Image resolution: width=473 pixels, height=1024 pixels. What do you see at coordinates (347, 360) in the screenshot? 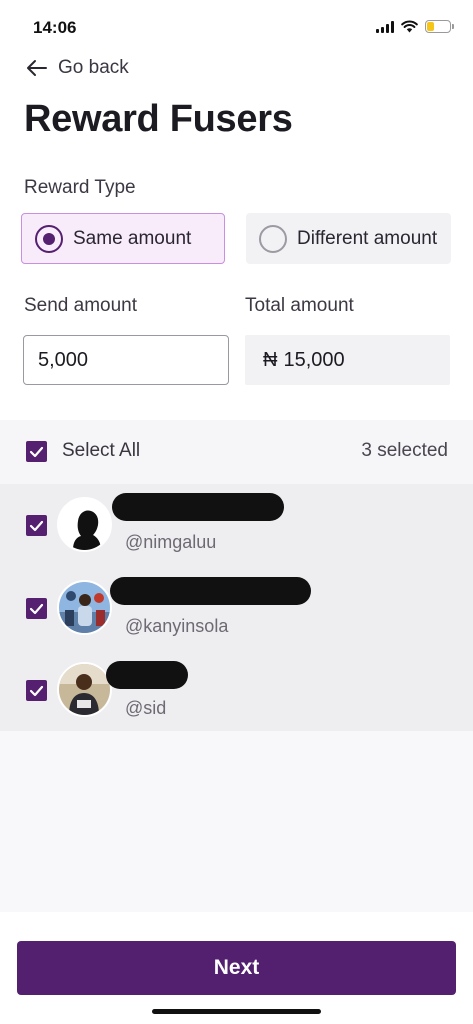
I see `total-amount-display: ₦ 15,000` at bounding box center [347, 360].